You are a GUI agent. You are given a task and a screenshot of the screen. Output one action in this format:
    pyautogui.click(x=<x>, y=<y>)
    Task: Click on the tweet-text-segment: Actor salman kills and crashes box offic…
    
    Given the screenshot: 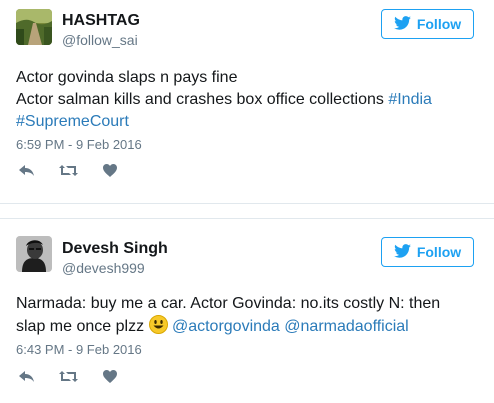 What is the action you would take?
    pyautogui.click(x=202, y=99)
    